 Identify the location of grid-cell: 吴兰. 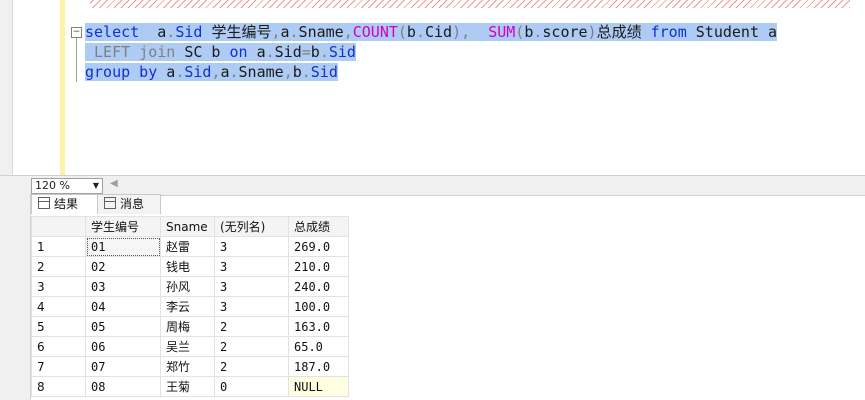
(187, 346).